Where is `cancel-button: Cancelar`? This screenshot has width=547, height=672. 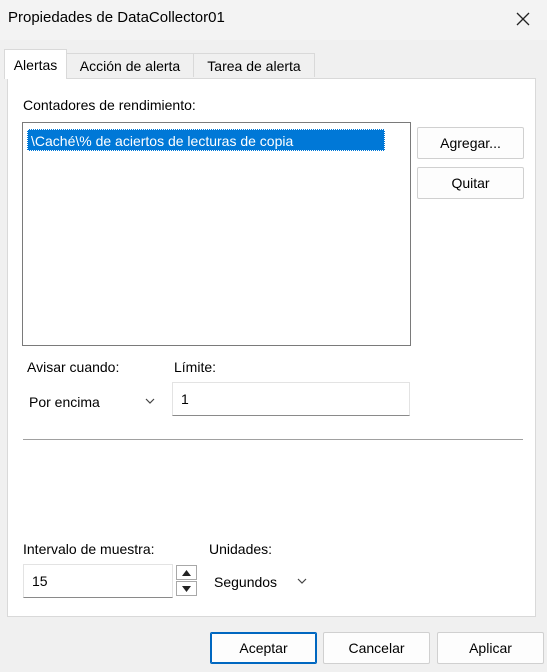 cancel-button: Cancelar is located at coordinates (376, 648).